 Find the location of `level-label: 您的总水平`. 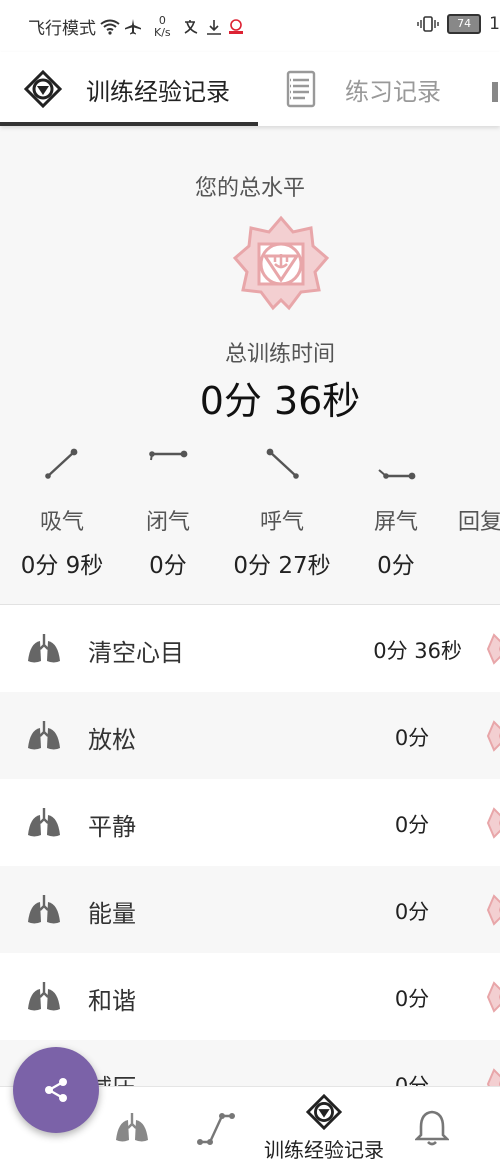

level-label: 您的总水平 is located at coordinates (249, 188).